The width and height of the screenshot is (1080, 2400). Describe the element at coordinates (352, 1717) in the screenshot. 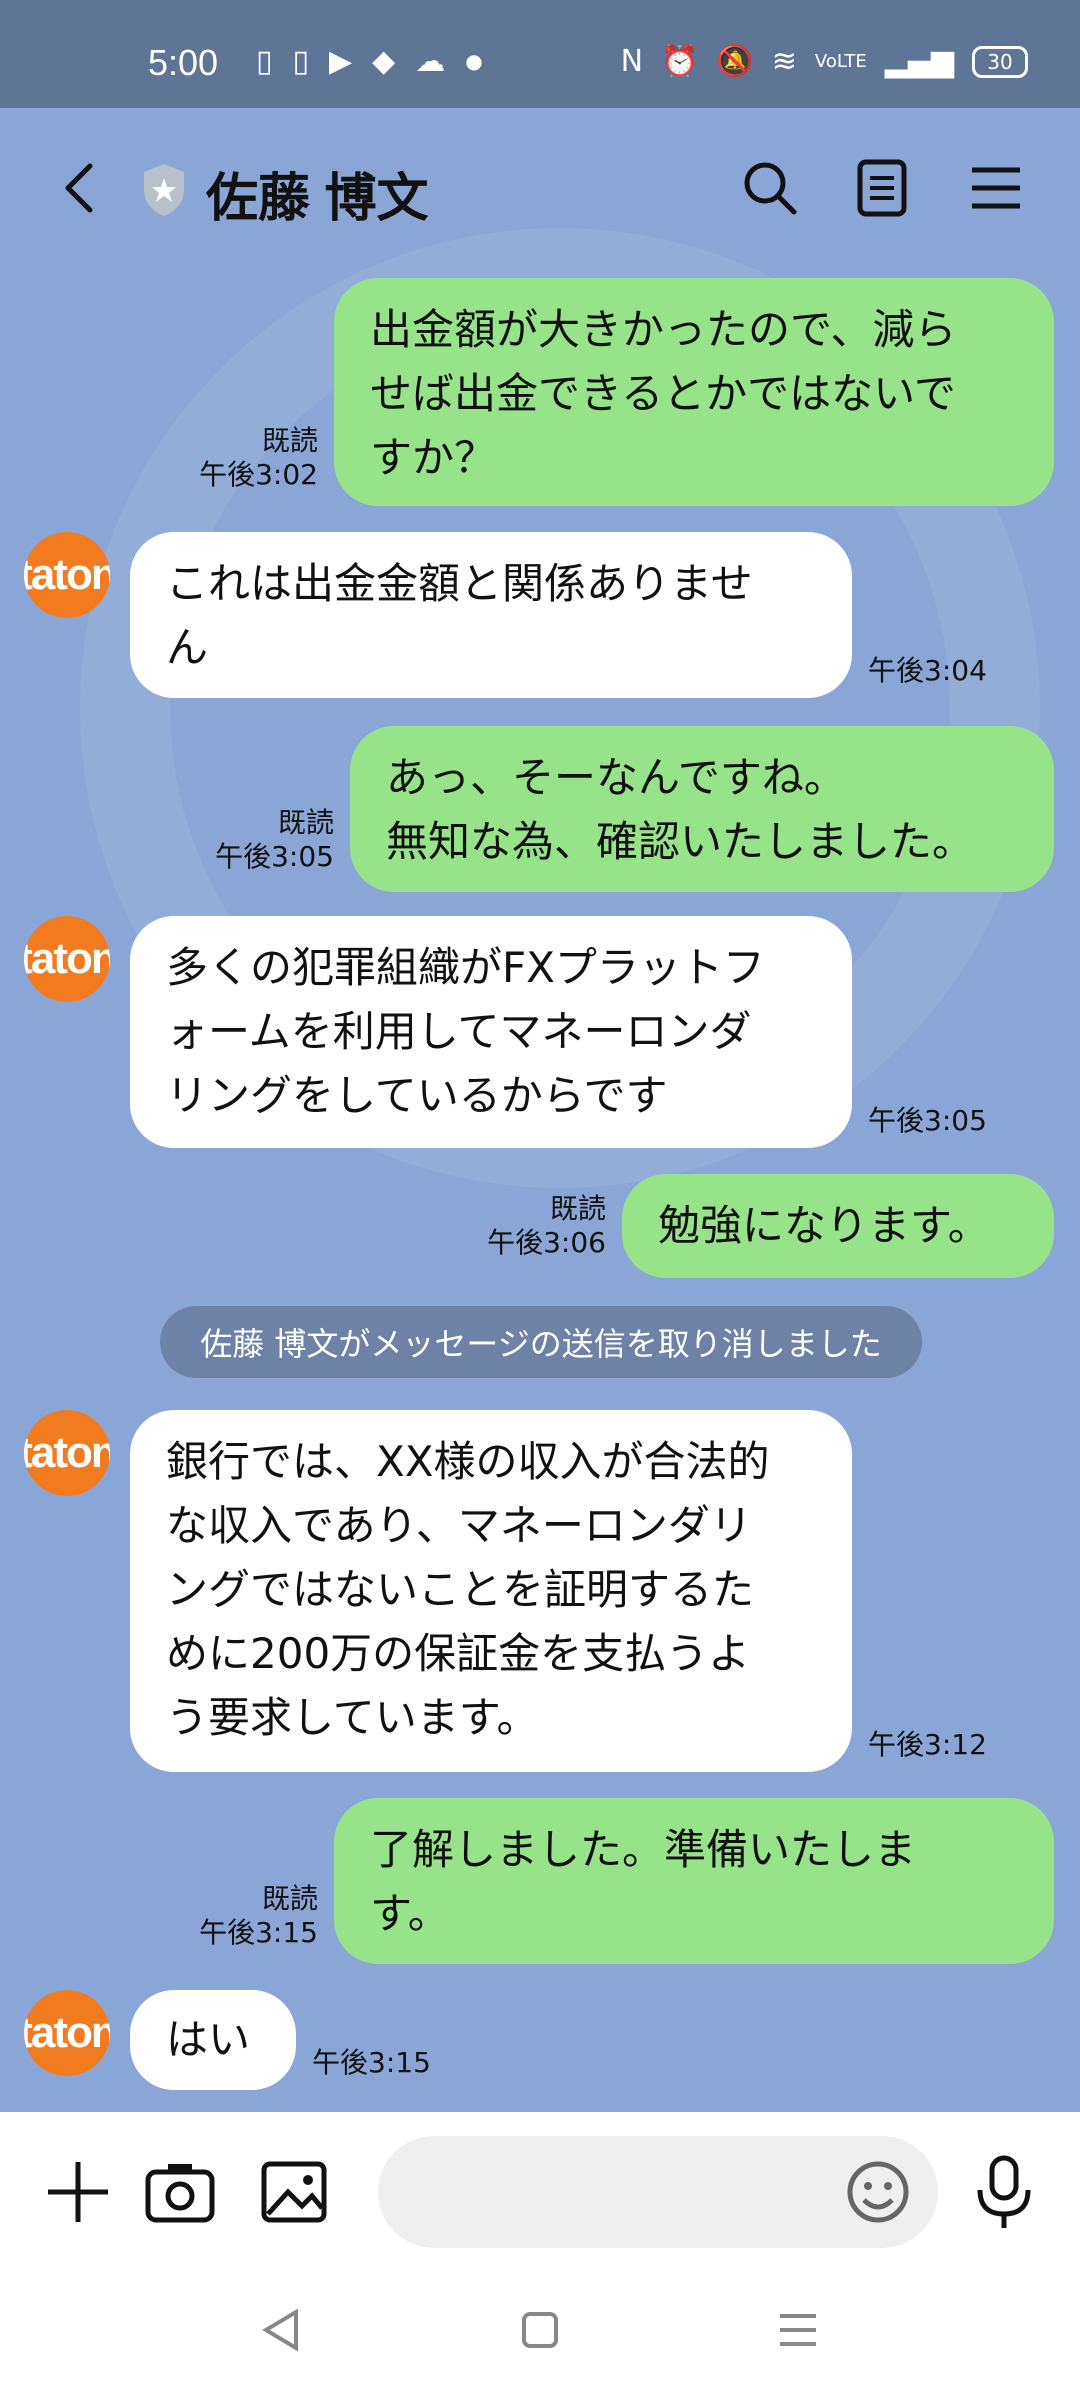

I see `message-line: う要求しています。` at that location.